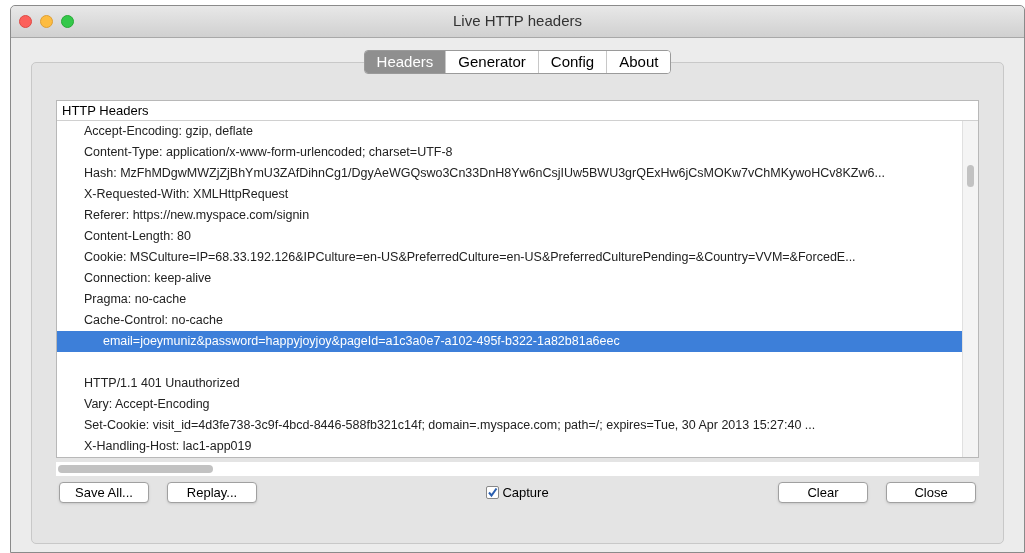 The height and width of the screenshot is (553, 1025). Describe the element at coordinates (823, 492) in the screenshot. I see `action-button: Clear` at that location.